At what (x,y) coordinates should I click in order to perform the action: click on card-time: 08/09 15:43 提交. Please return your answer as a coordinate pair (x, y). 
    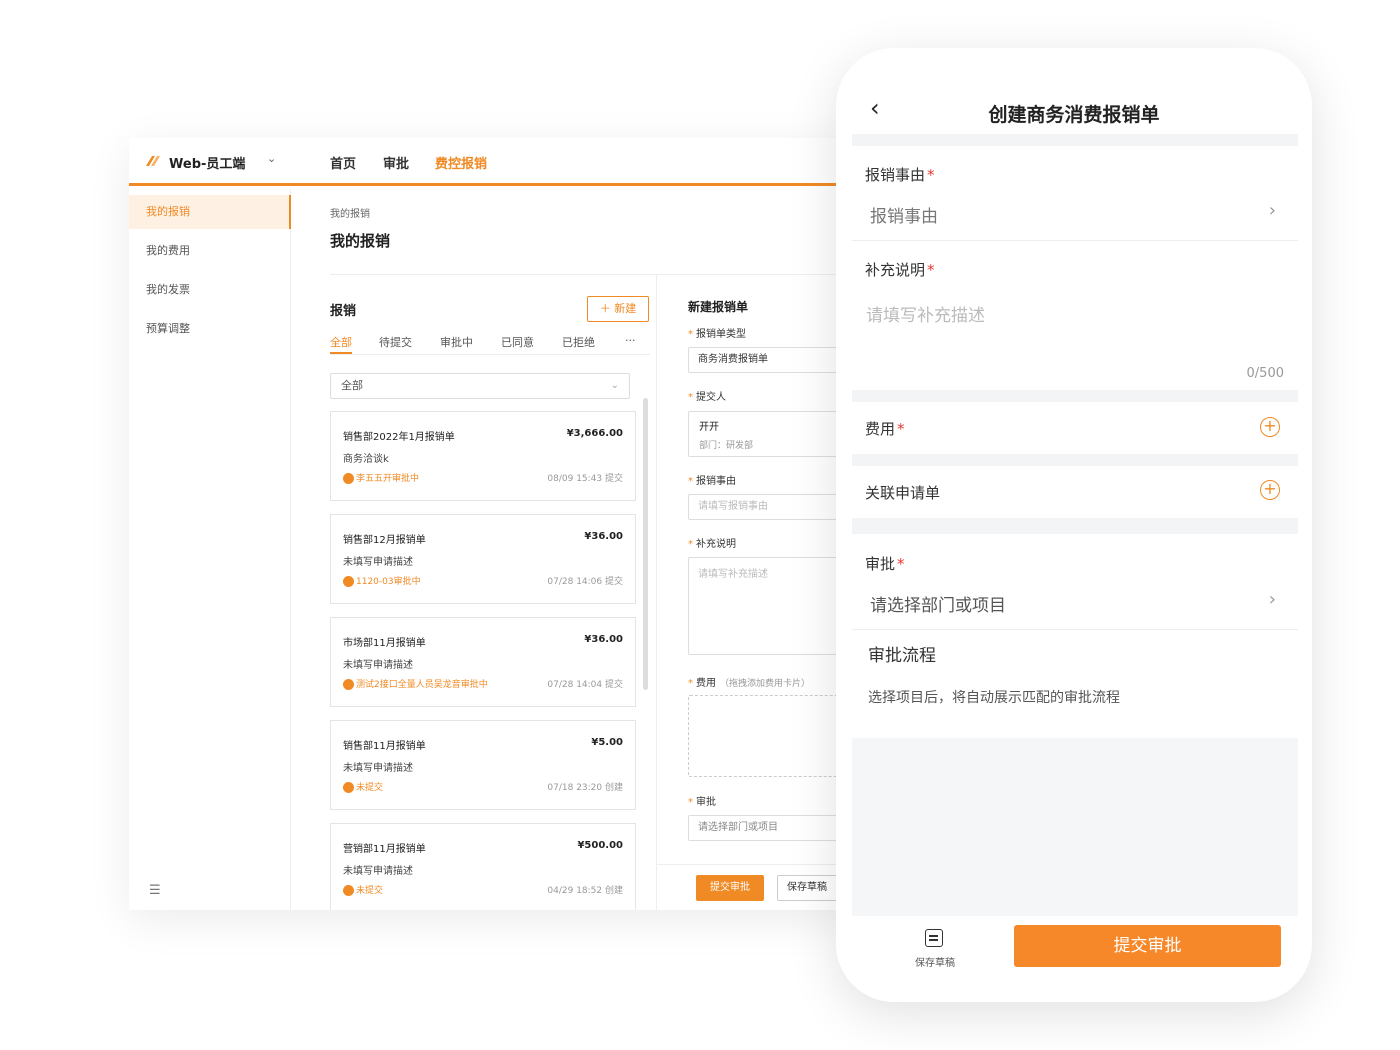
    Looking at the image, I should click on (585, 479).